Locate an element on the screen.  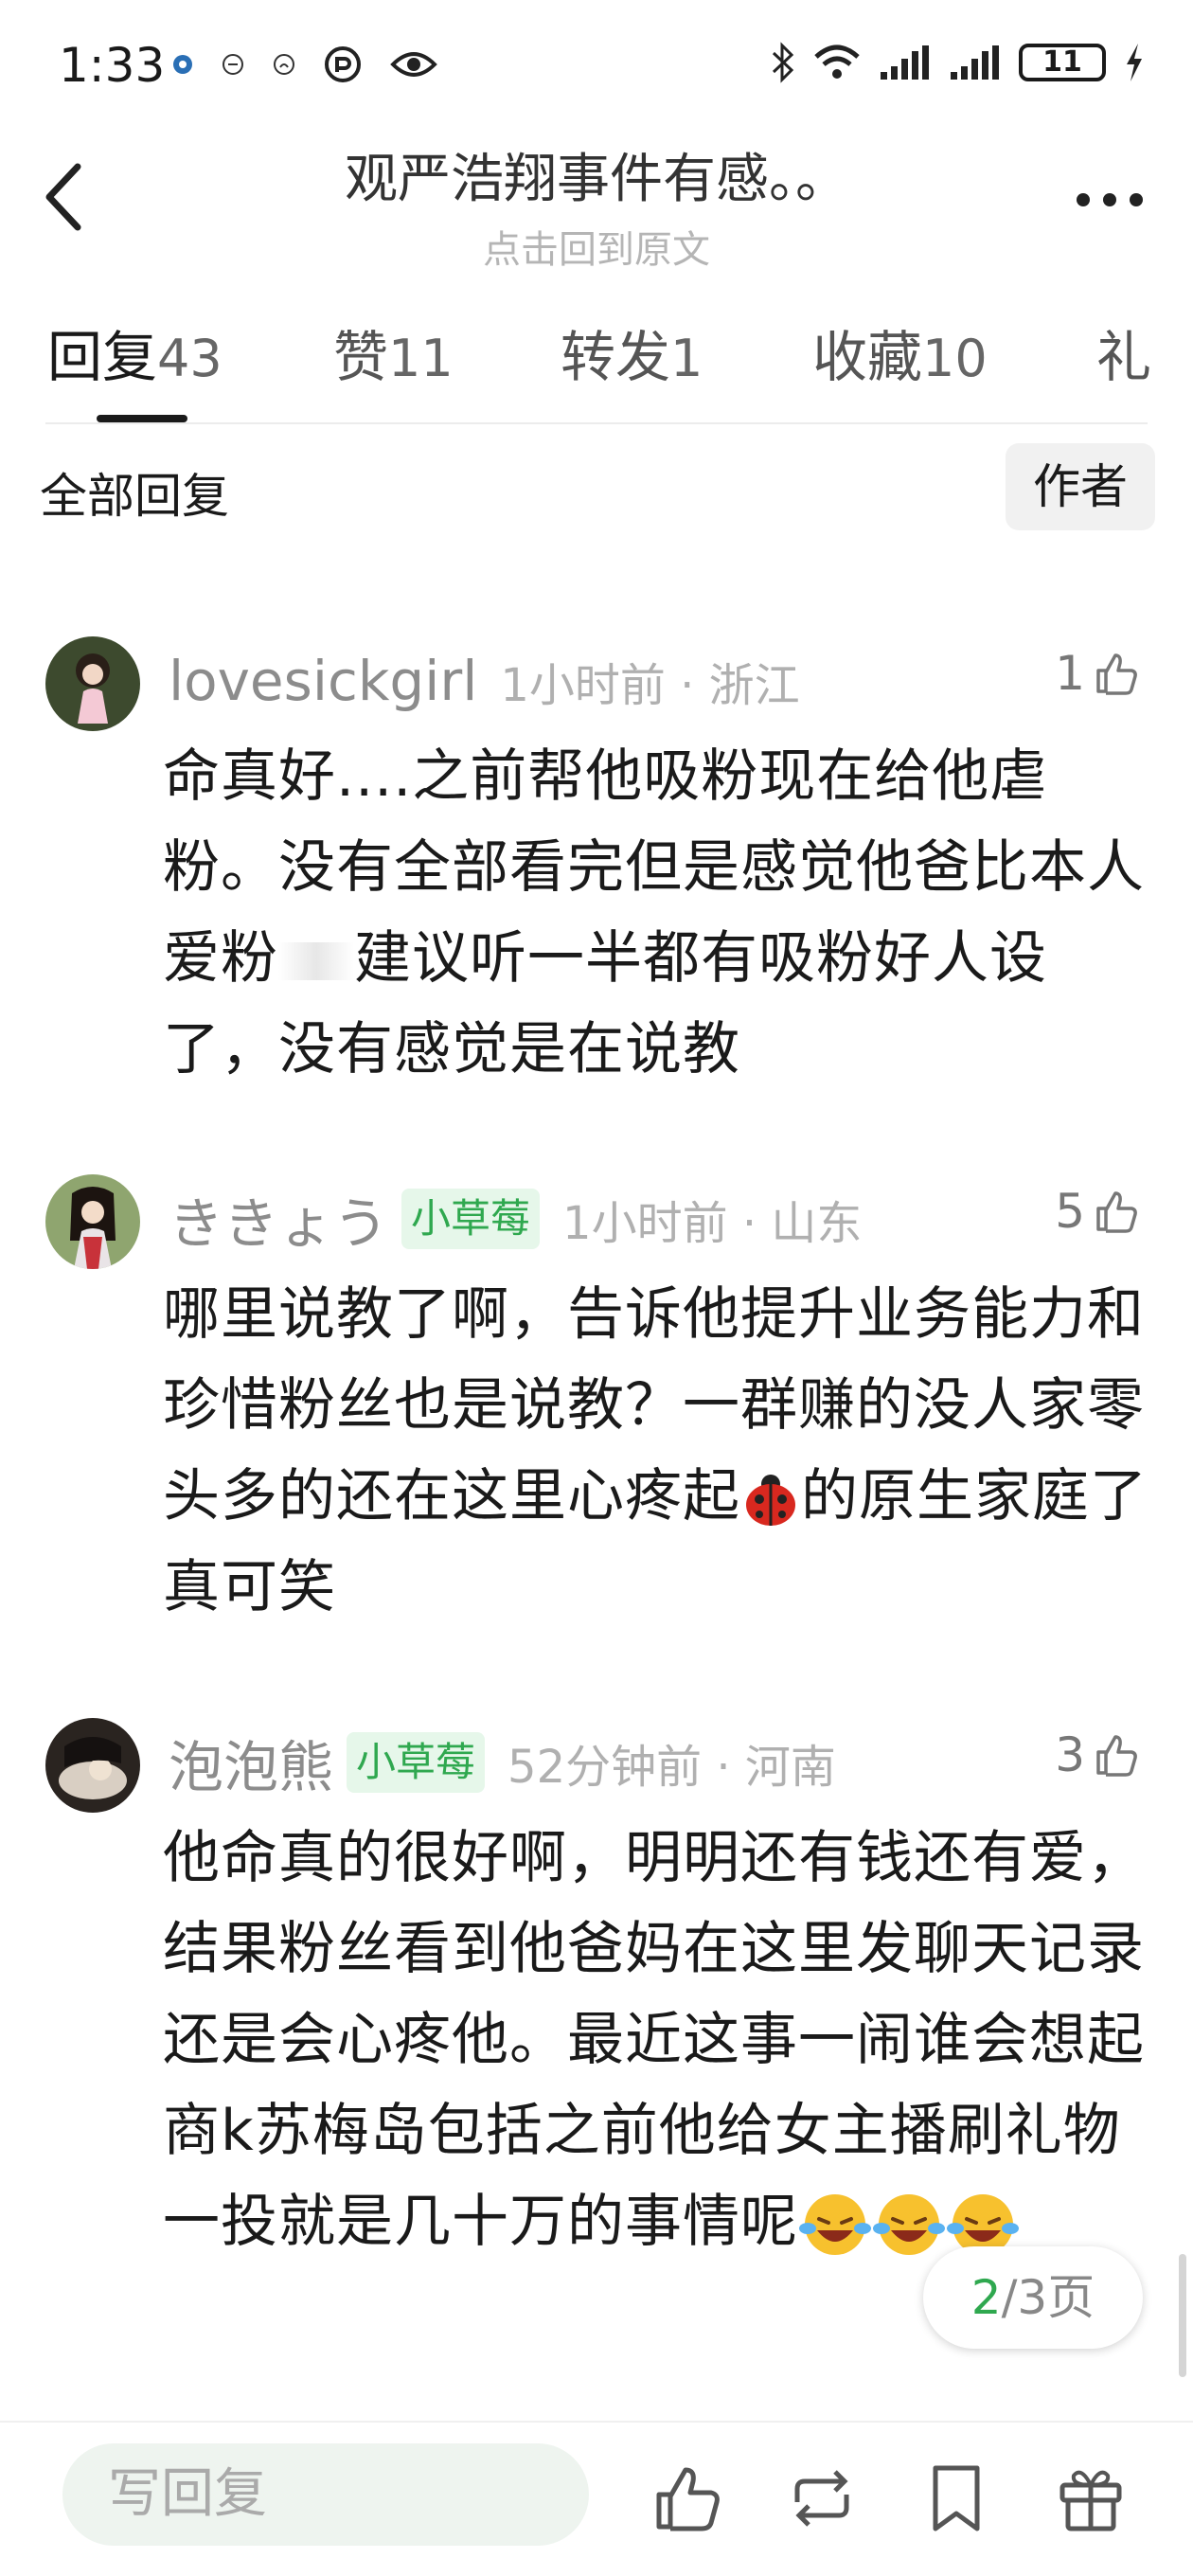
tab-label: 礼 is located at coordinates (1124, 357).